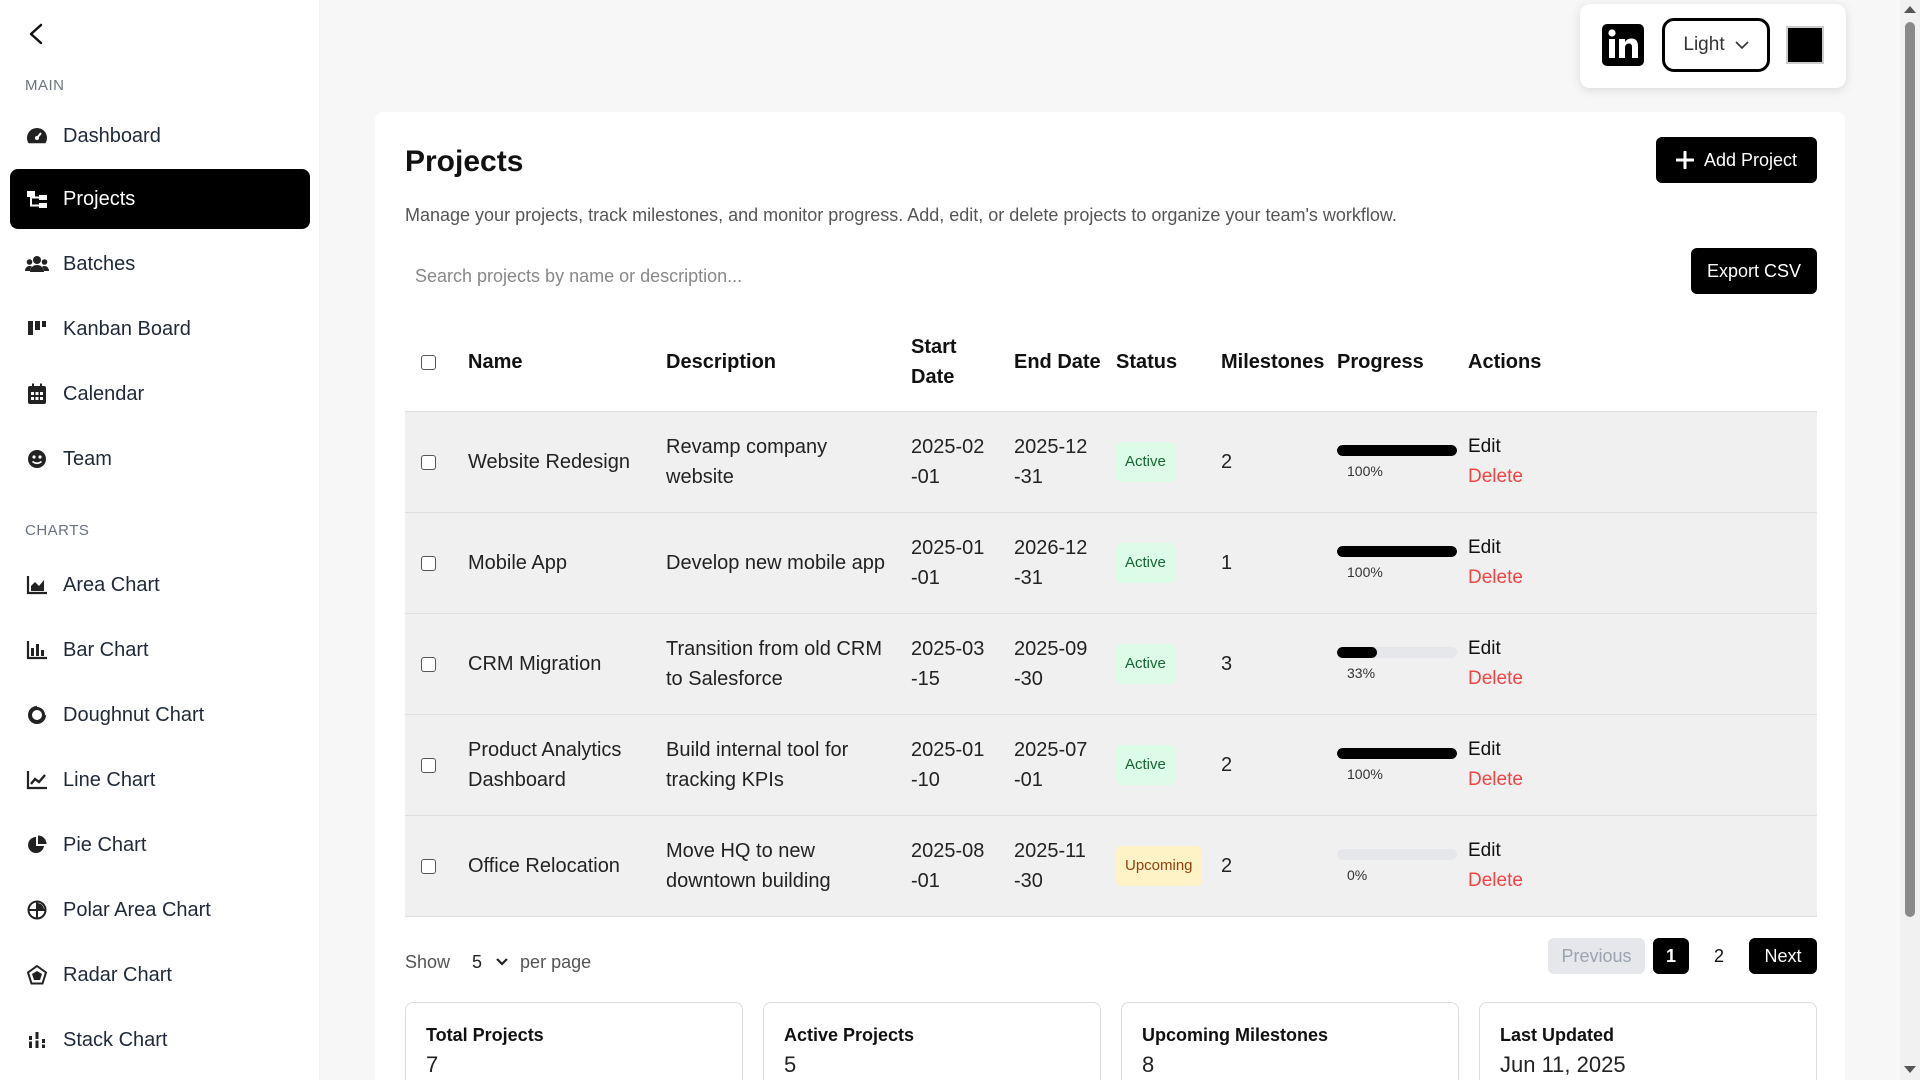  What do you see at coordinates (160, 650) in the screenshot?
I see `sidebar-item-bar-chart: Bar Chart` at bounding box center [160, 650].